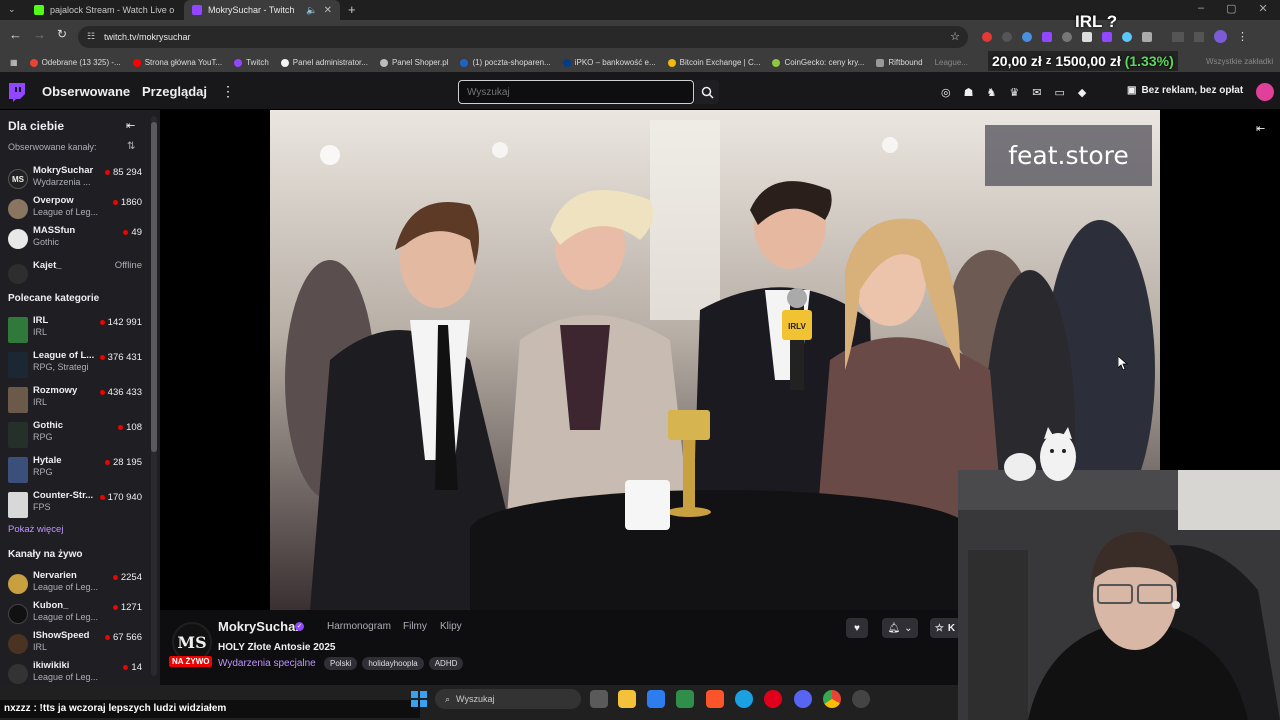 Image resolution: width=1280 pixels, height=720 pixels. Describe the element at coordinates (35, 529) in the screenshot. I see `show-more-link: Pokaż więcej` at that location.